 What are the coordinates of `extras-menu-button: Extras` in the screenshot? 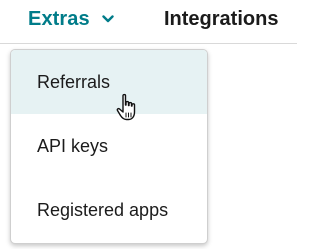 It's located at (71, 19).